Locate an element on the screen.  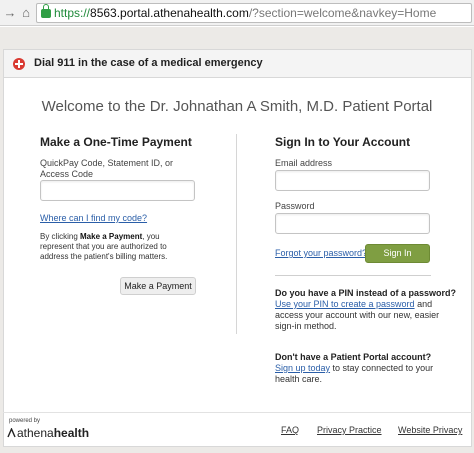
consent-prefix: By clicking is located at coordinates (60, 236).